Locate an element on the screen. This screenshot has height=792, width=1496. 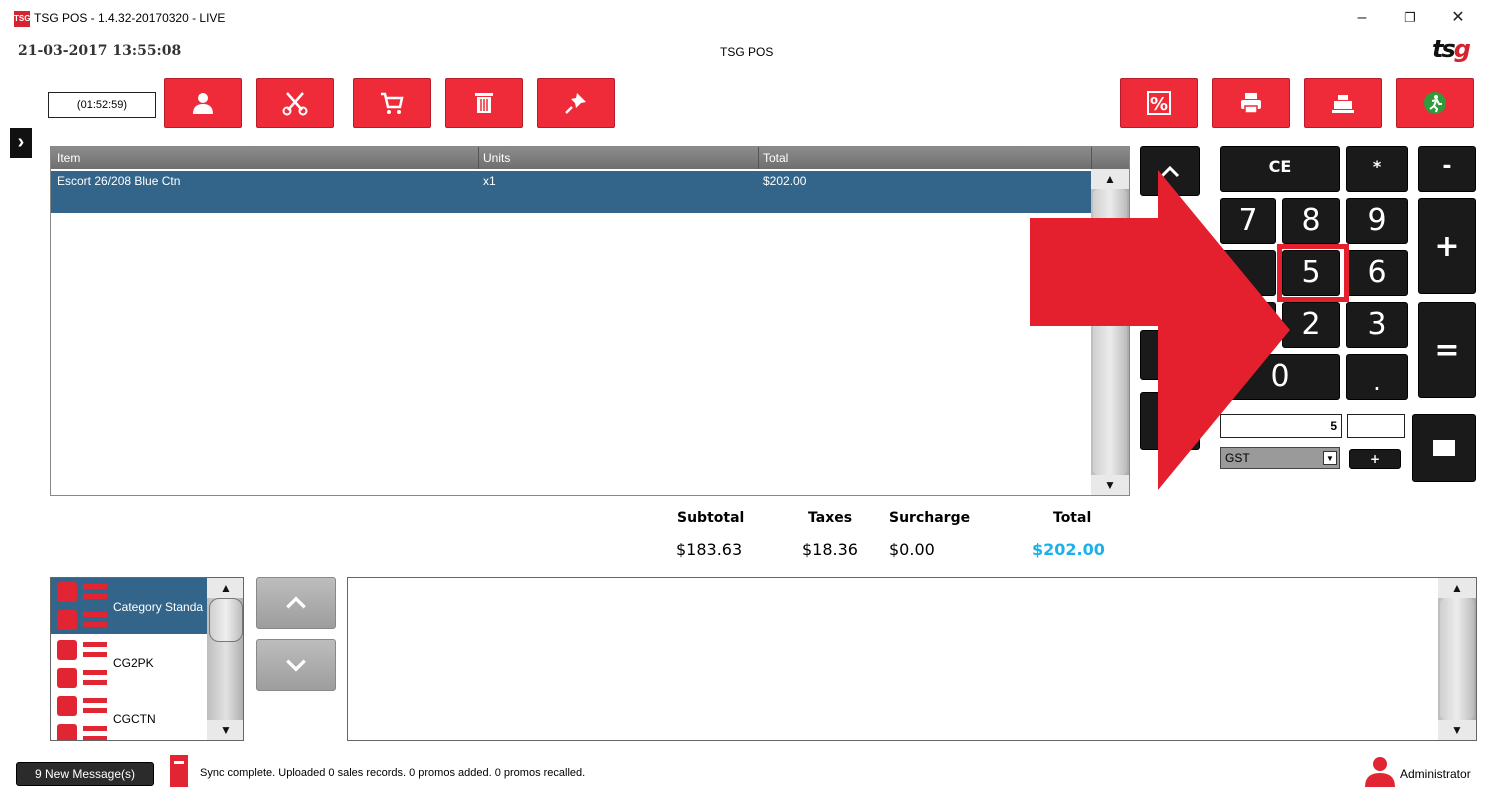
cash-register-icon is located at coordinates (1343, 104).